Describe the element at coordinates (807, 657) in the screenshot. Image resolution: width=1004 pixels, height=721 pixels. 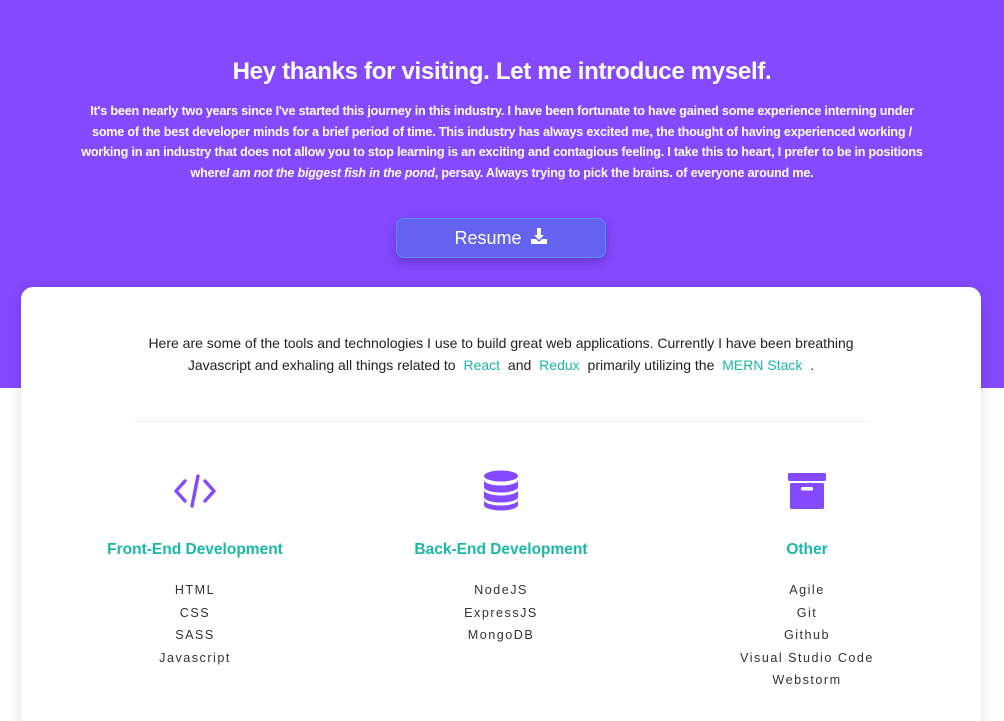
I see `list-item: Visual Studio Code` at that location.